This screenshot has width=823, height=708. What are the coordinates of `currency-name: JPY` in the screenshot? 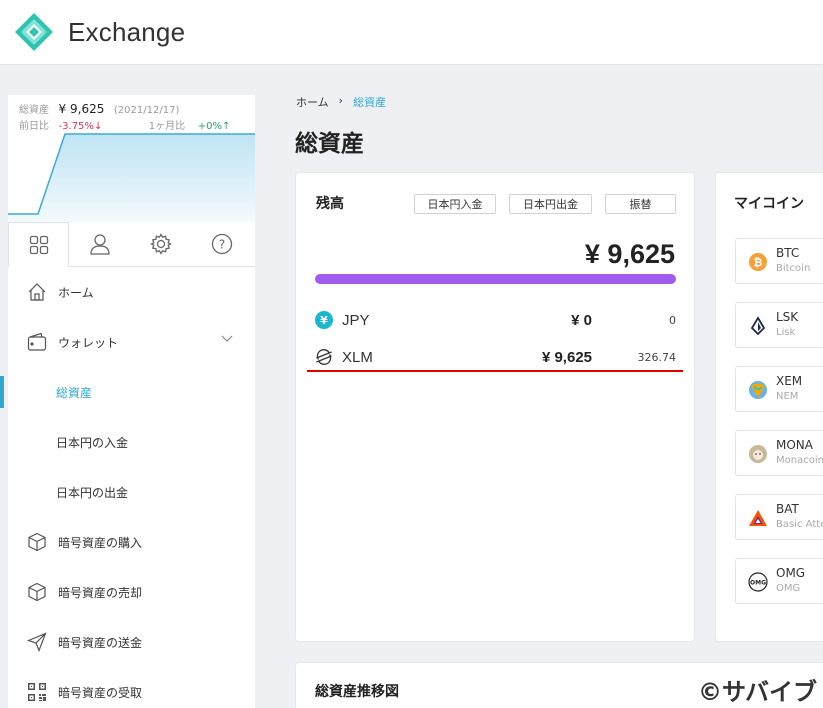 It's located at (356, 320).